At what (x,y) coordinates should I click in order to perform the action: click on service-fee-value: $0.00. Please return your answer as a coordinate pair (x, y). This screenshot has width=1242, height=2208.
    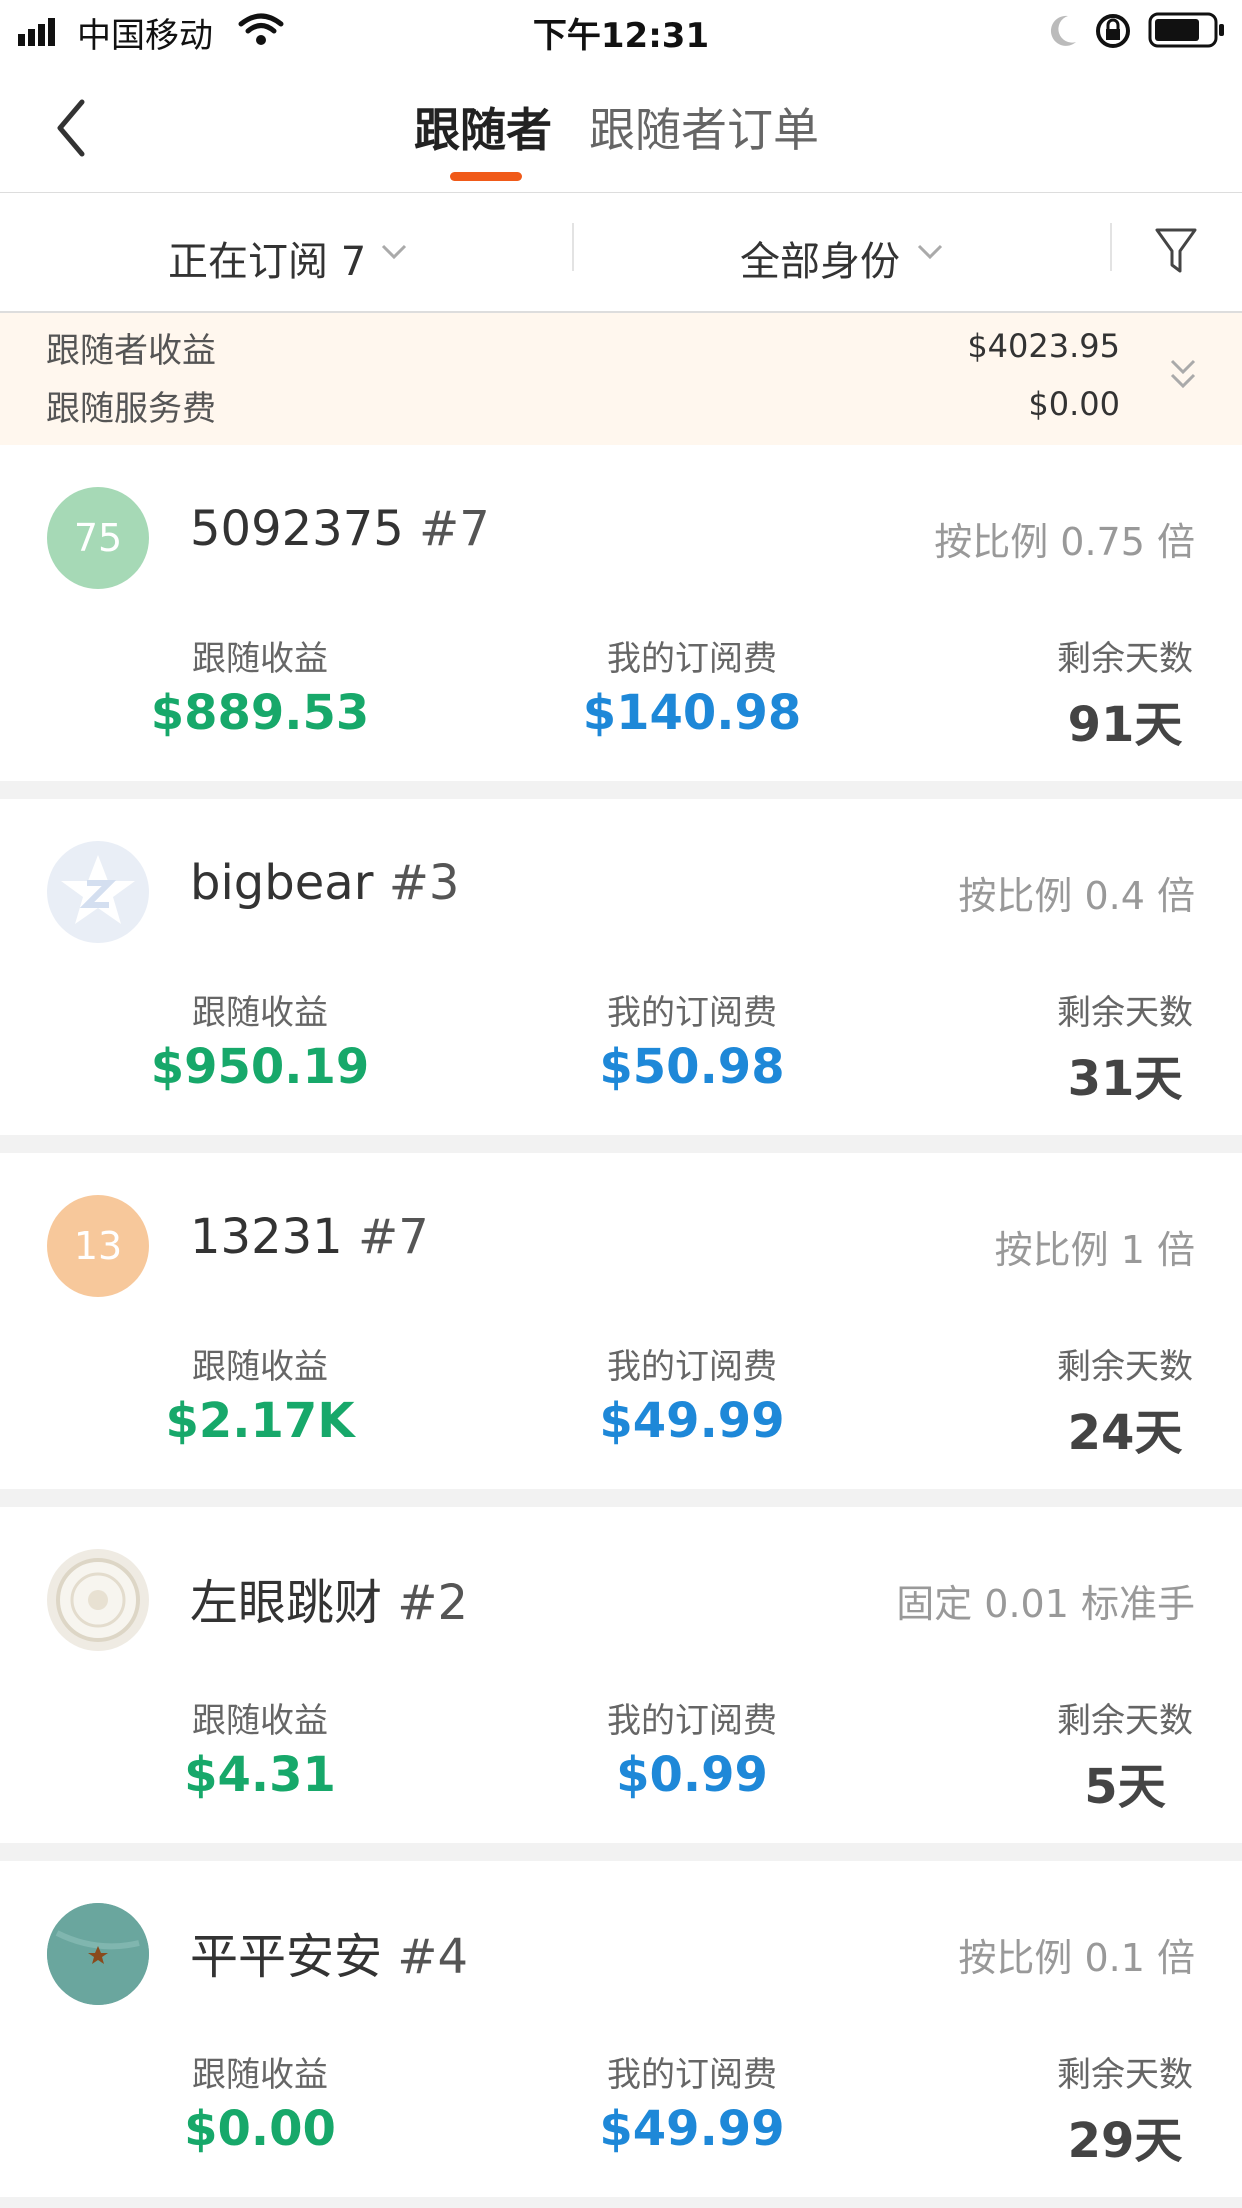
    Looking at the image, I should click on (1074, 404).